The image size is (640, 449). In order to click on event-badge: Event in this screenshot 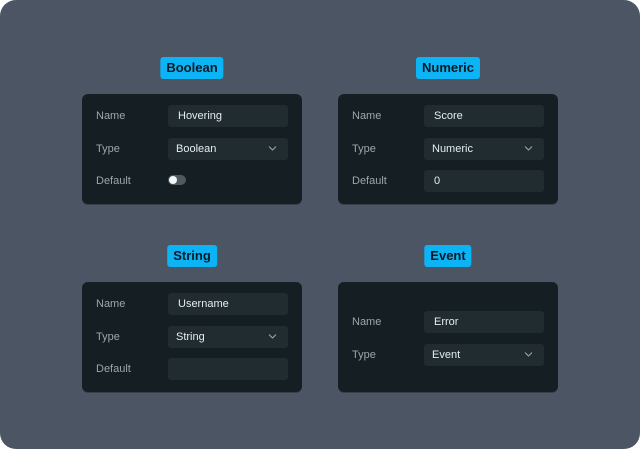, I will do `click(448, 256)`.